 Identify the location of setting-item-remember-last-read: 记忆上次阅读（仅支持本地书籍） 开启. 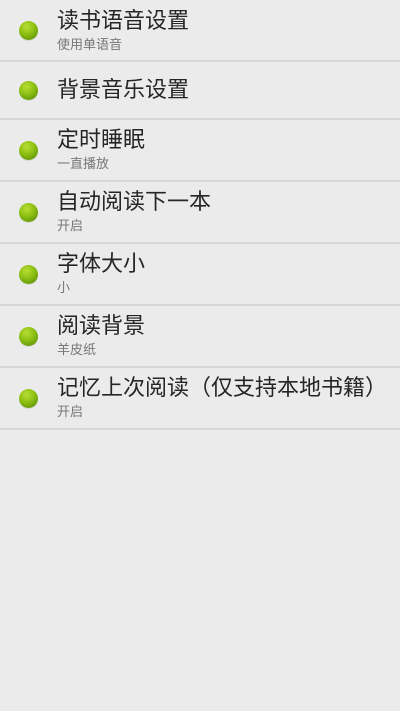
(200, 399).